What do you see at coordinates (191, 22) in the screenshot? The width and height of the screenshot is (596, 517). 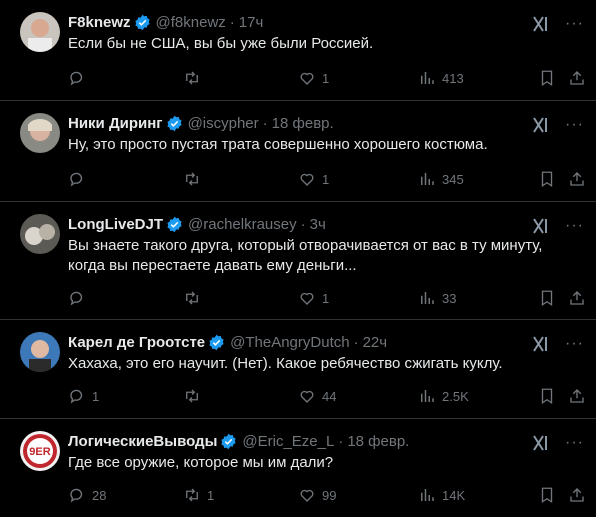 I see `author-handle: @f8knewz` at bounding box center [191, 22].